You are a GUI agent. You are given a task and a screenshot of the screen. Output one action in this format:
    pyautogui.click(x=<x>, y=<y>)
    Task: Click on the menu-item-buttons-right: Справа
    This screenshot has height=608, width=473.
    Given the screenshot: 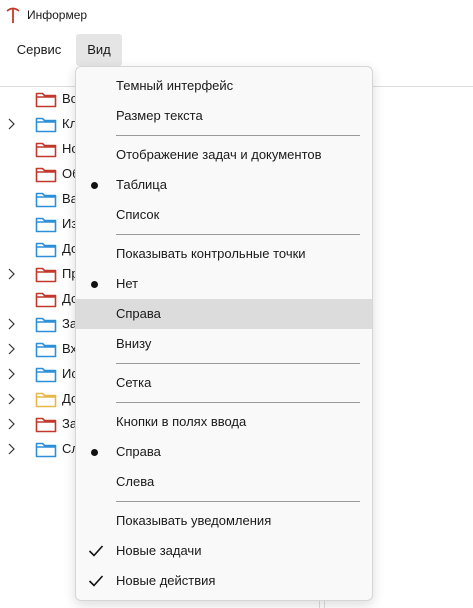 What is the action you would take?
    pyautogui.click(x=224, y=452)
    